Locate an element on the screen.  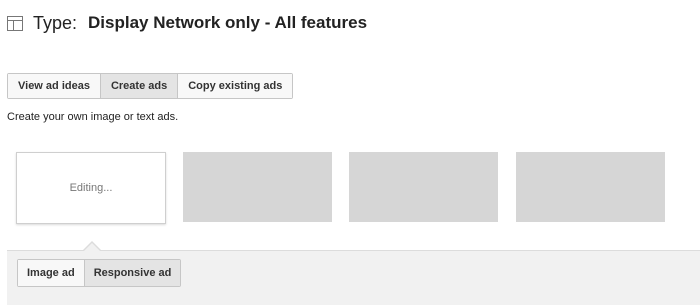
ad-type-tabs: Image ad Responsive ad is located at coordinates (99, 273).